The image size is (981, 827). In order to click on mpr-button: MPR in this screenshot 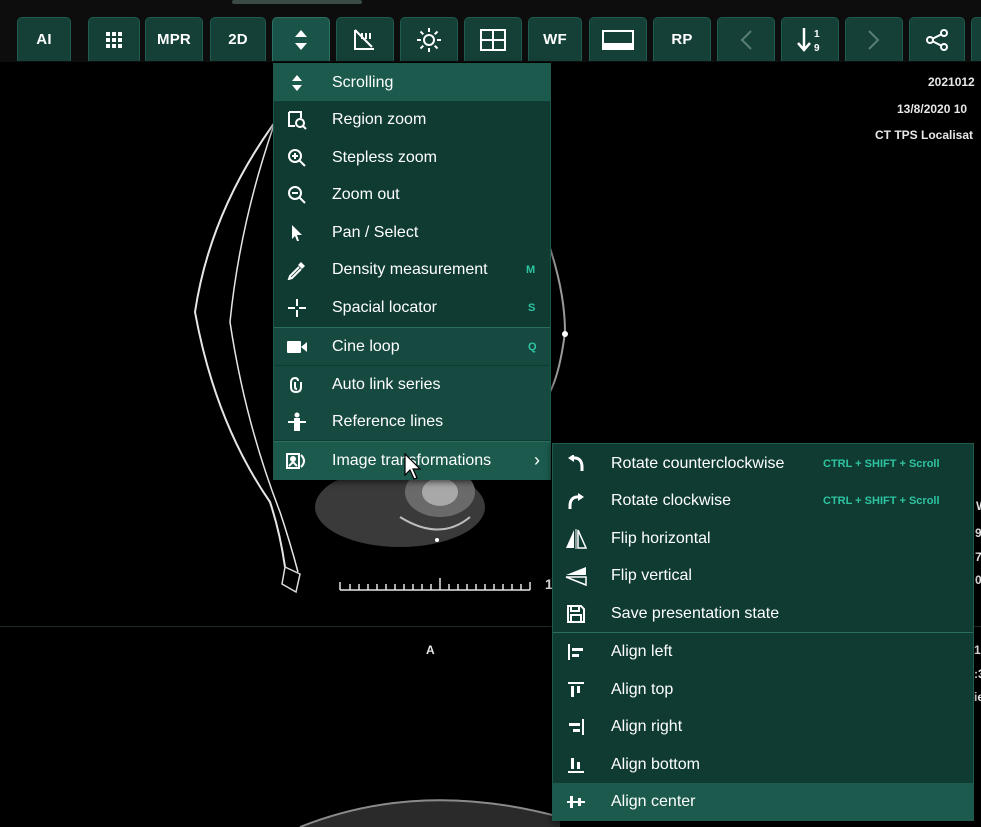, I will do `click(174, 39)`.